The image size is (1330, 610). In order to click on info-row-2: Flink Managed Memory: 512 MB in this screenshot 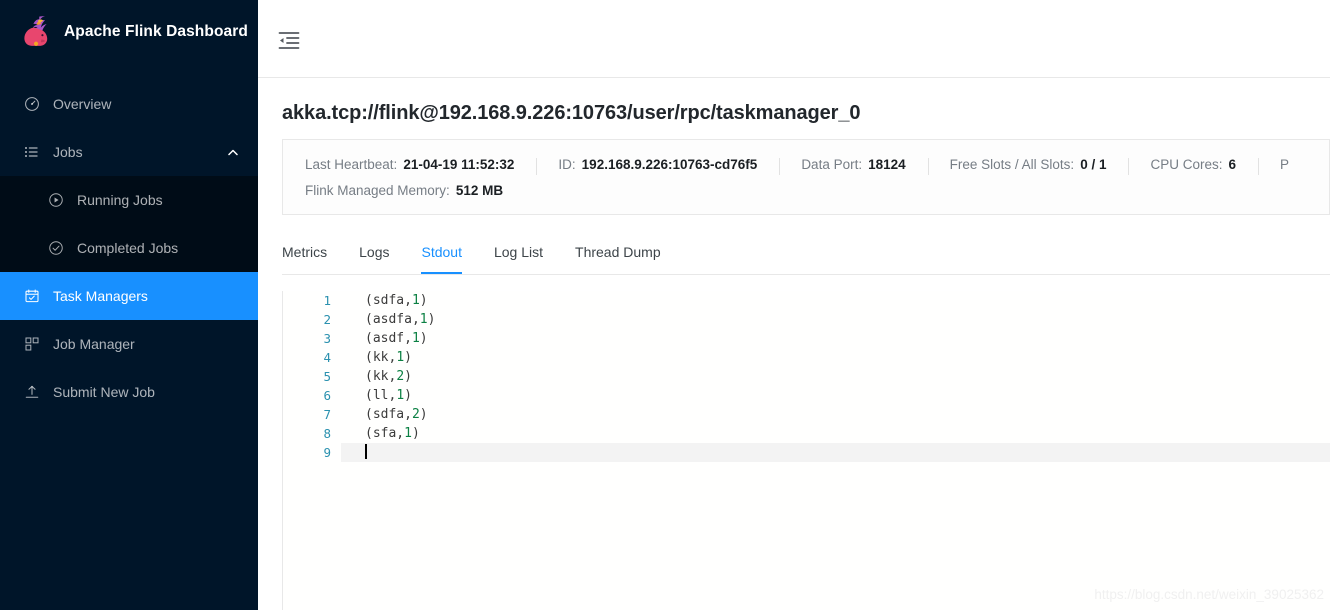, I will do `click(806, 190)`.